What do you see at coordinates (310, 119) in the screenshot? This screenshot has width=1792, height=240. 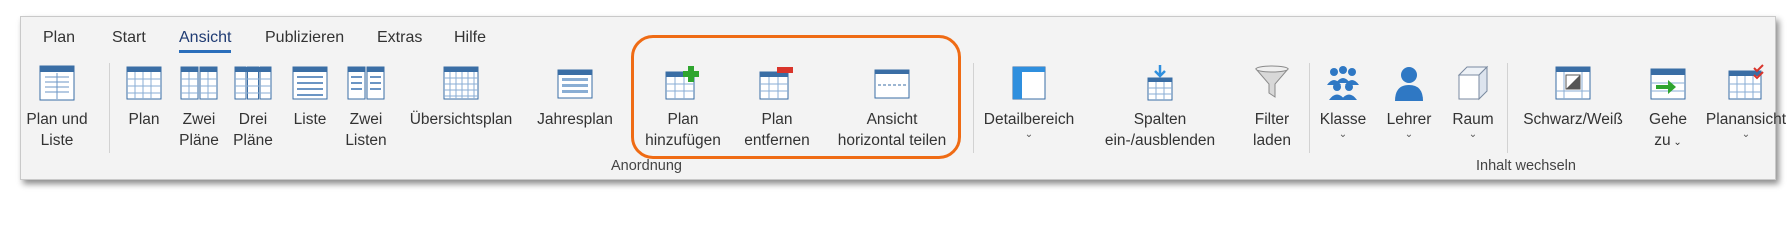 I see `liste-label: Liste` at bounding box center [310, 119].